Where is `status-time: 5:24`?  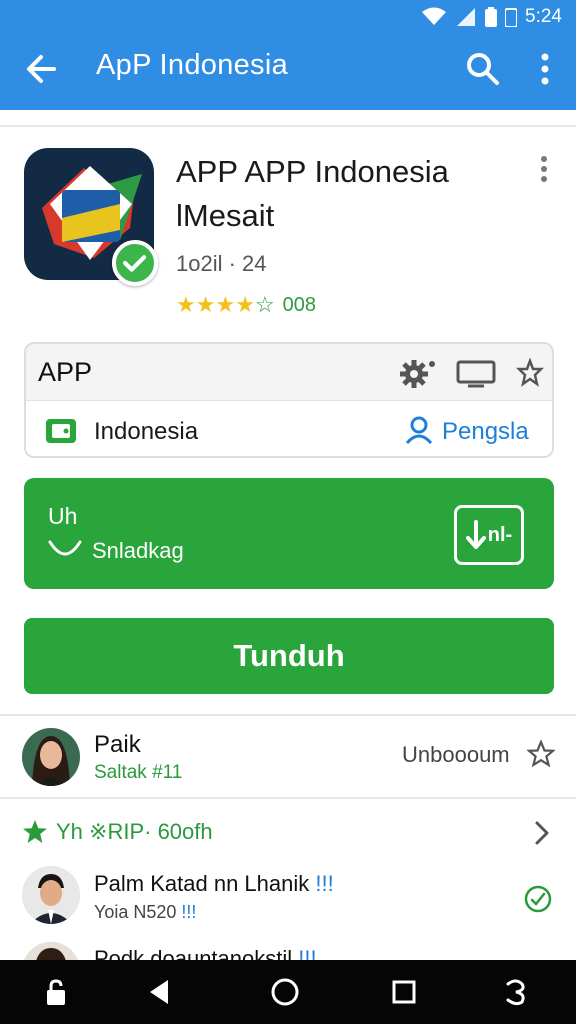
status-time: 5:24 is located at coordinates (543, 16).